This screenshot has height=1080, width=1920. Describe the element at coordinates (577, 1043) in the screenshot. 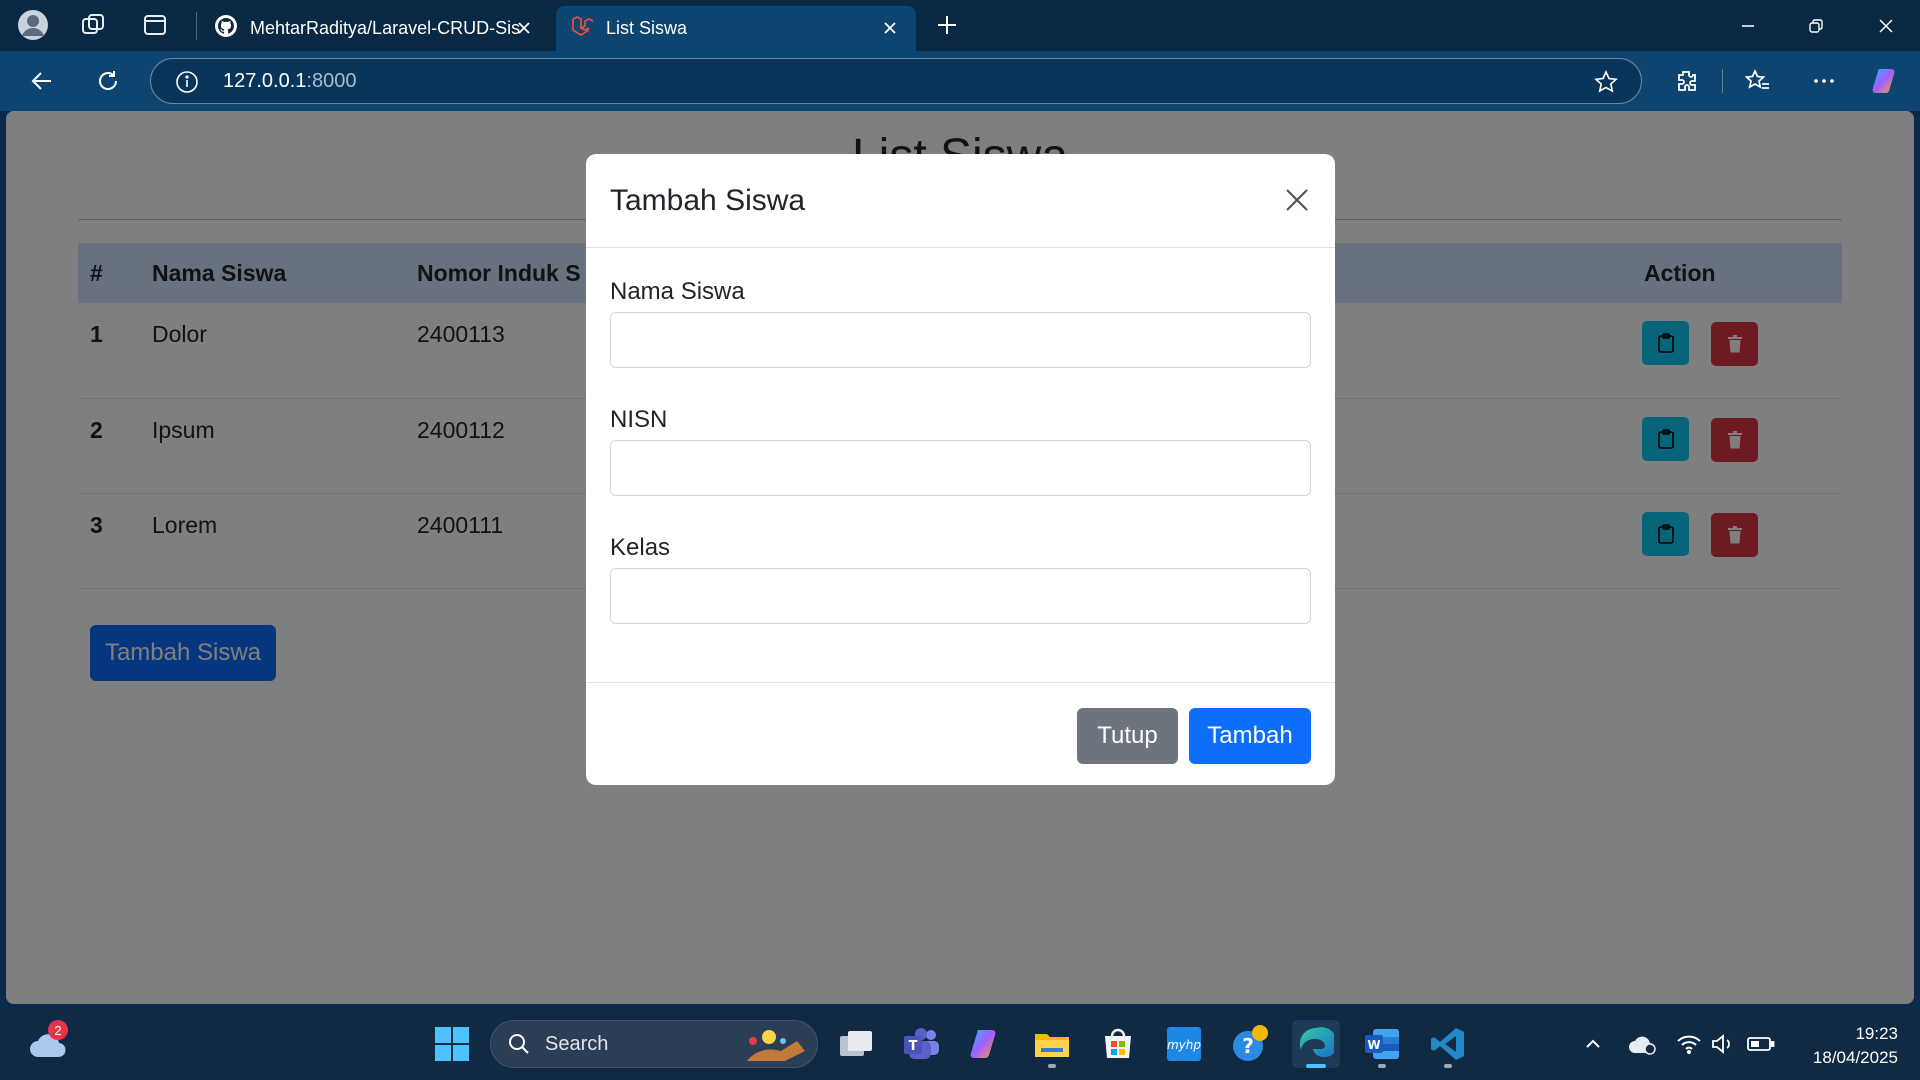

I see `search-label: Search` at that location.